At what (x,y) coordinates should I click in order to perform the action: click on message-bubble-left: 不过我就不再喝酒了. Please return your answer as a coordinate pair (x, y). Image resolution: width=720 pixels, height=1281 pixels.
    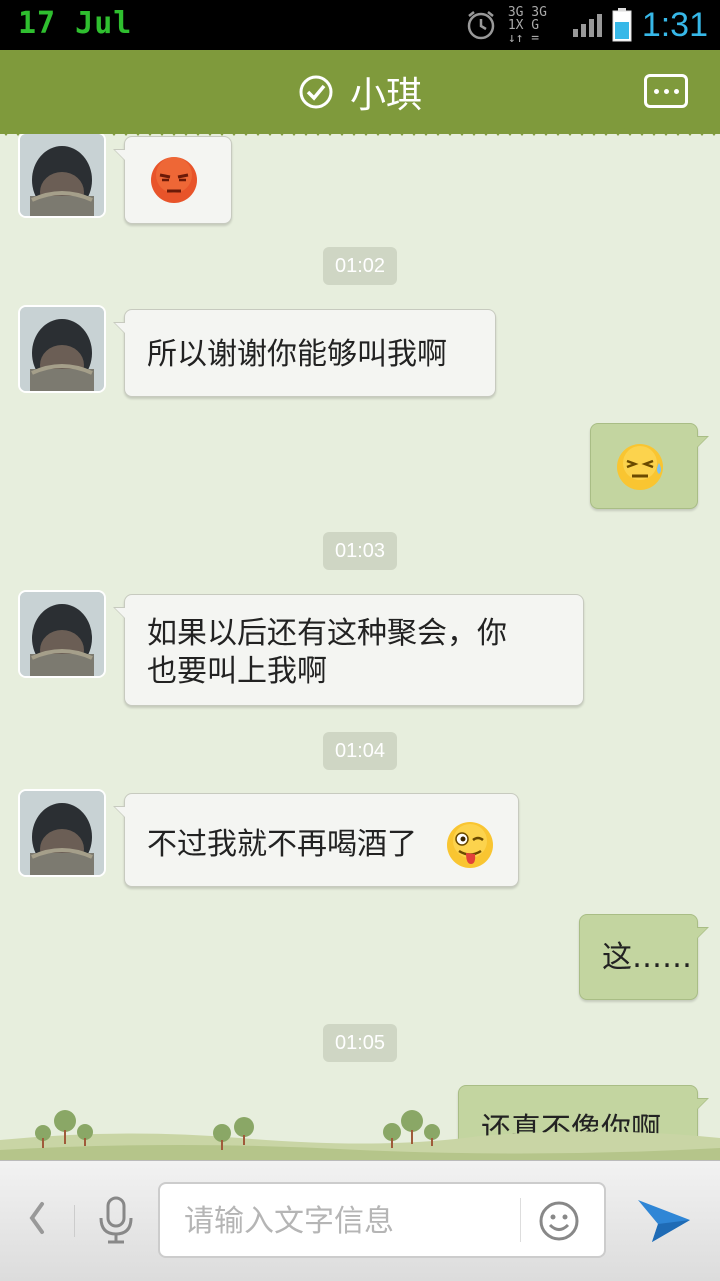
    Looking at the image, I should click on (316, 840).